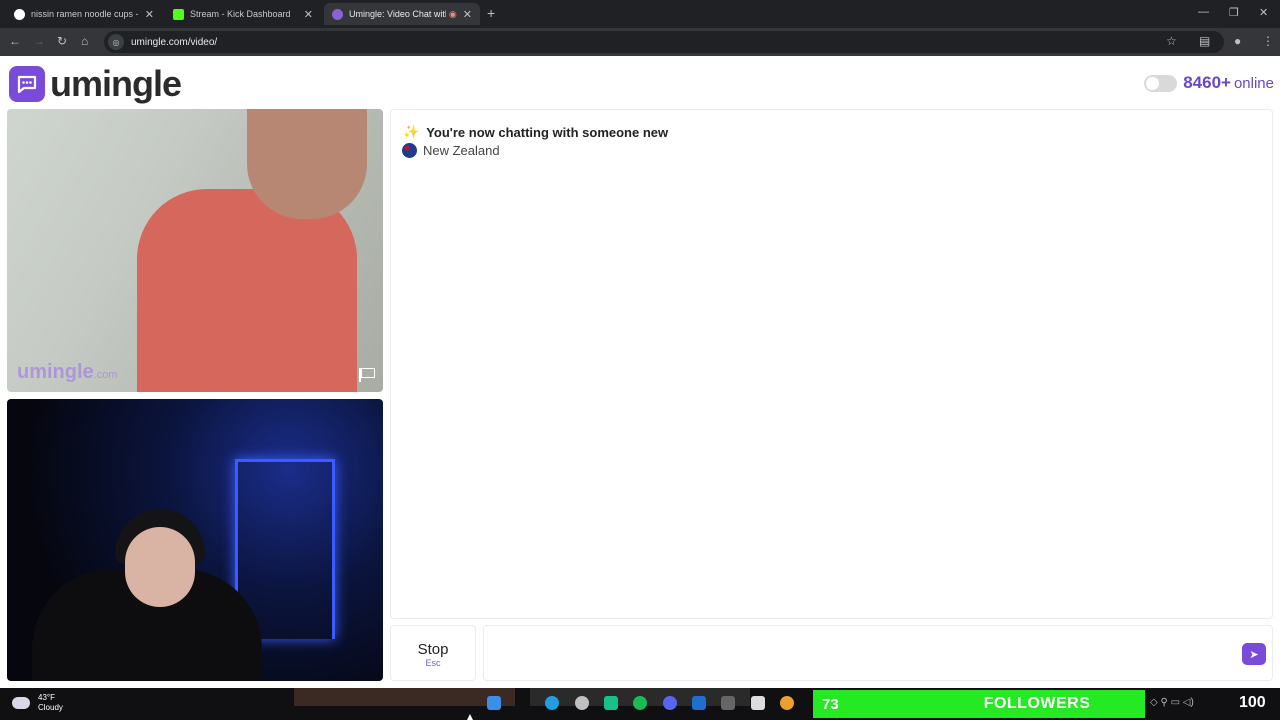  What do you see at coordinates (62, 41) in the screenshot?
I see `reload-icon: ↻` at bounding box center [62, 41].